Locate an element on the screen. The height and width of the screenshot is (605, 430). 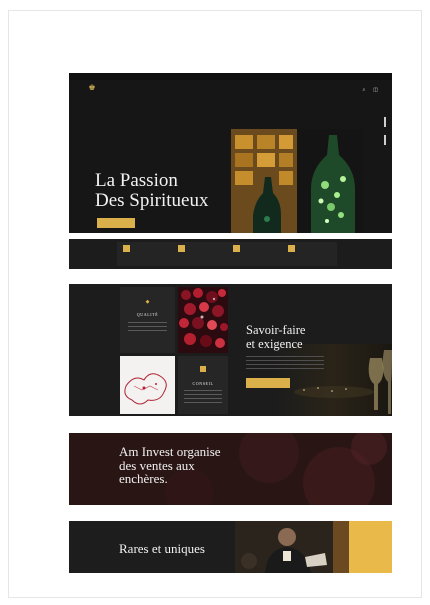
features-strip is located at coordinates (230, 254).